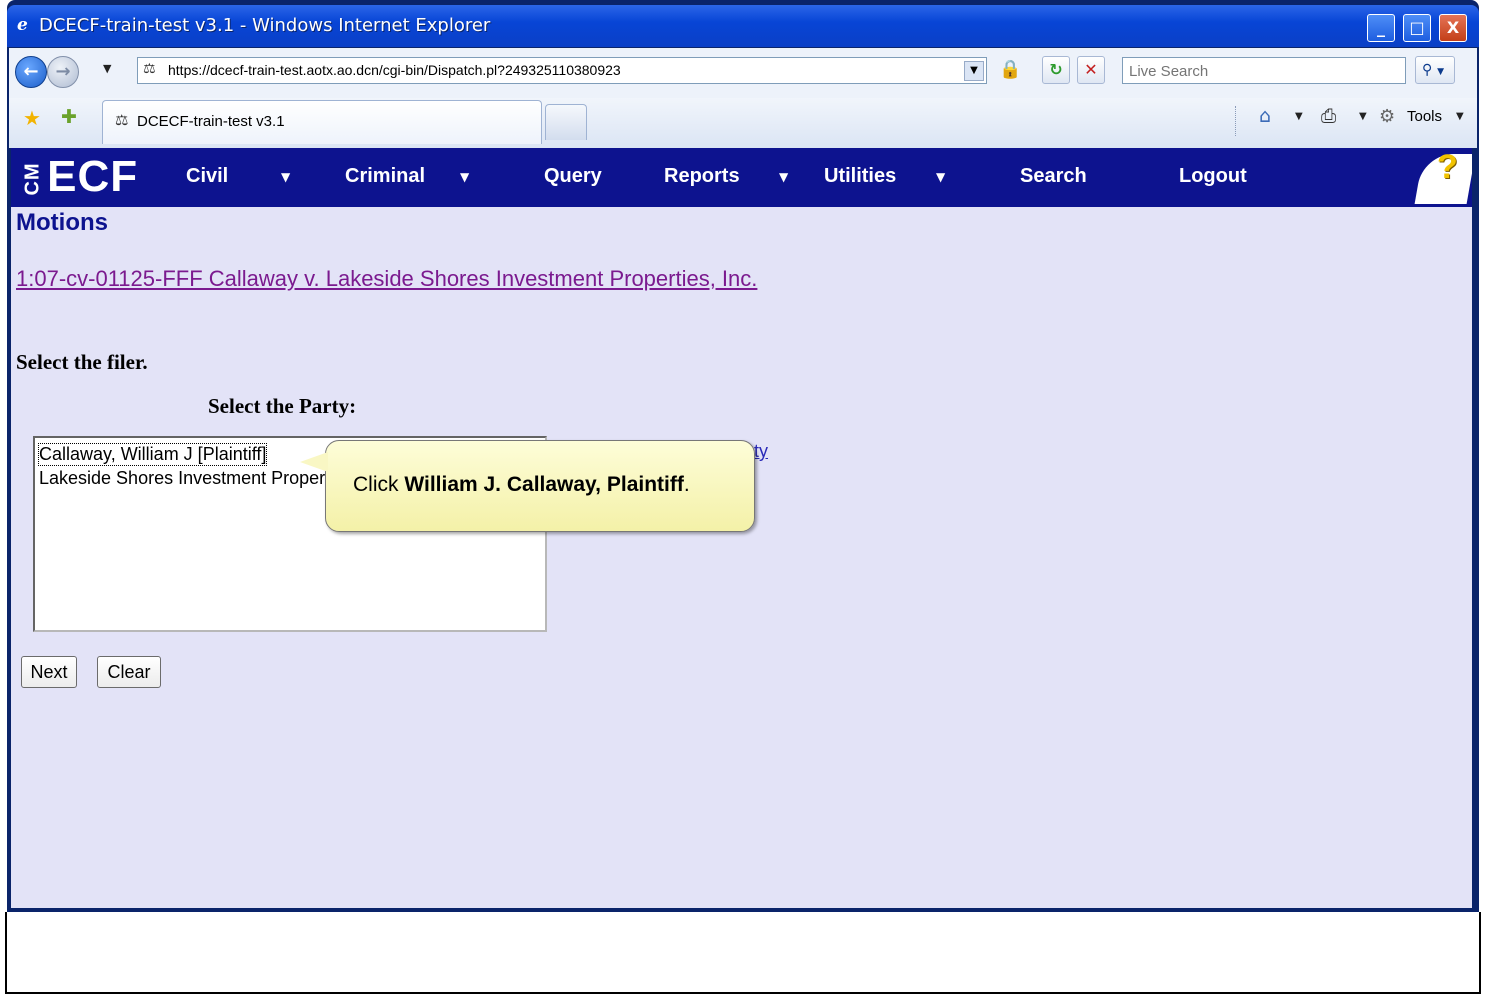 Image resolution: width=1486 pixels, height=994 pixels. Describe the element at coordinates (69, 117) in the screenshot. I see `add-favorites-icon: ✚` at that location.